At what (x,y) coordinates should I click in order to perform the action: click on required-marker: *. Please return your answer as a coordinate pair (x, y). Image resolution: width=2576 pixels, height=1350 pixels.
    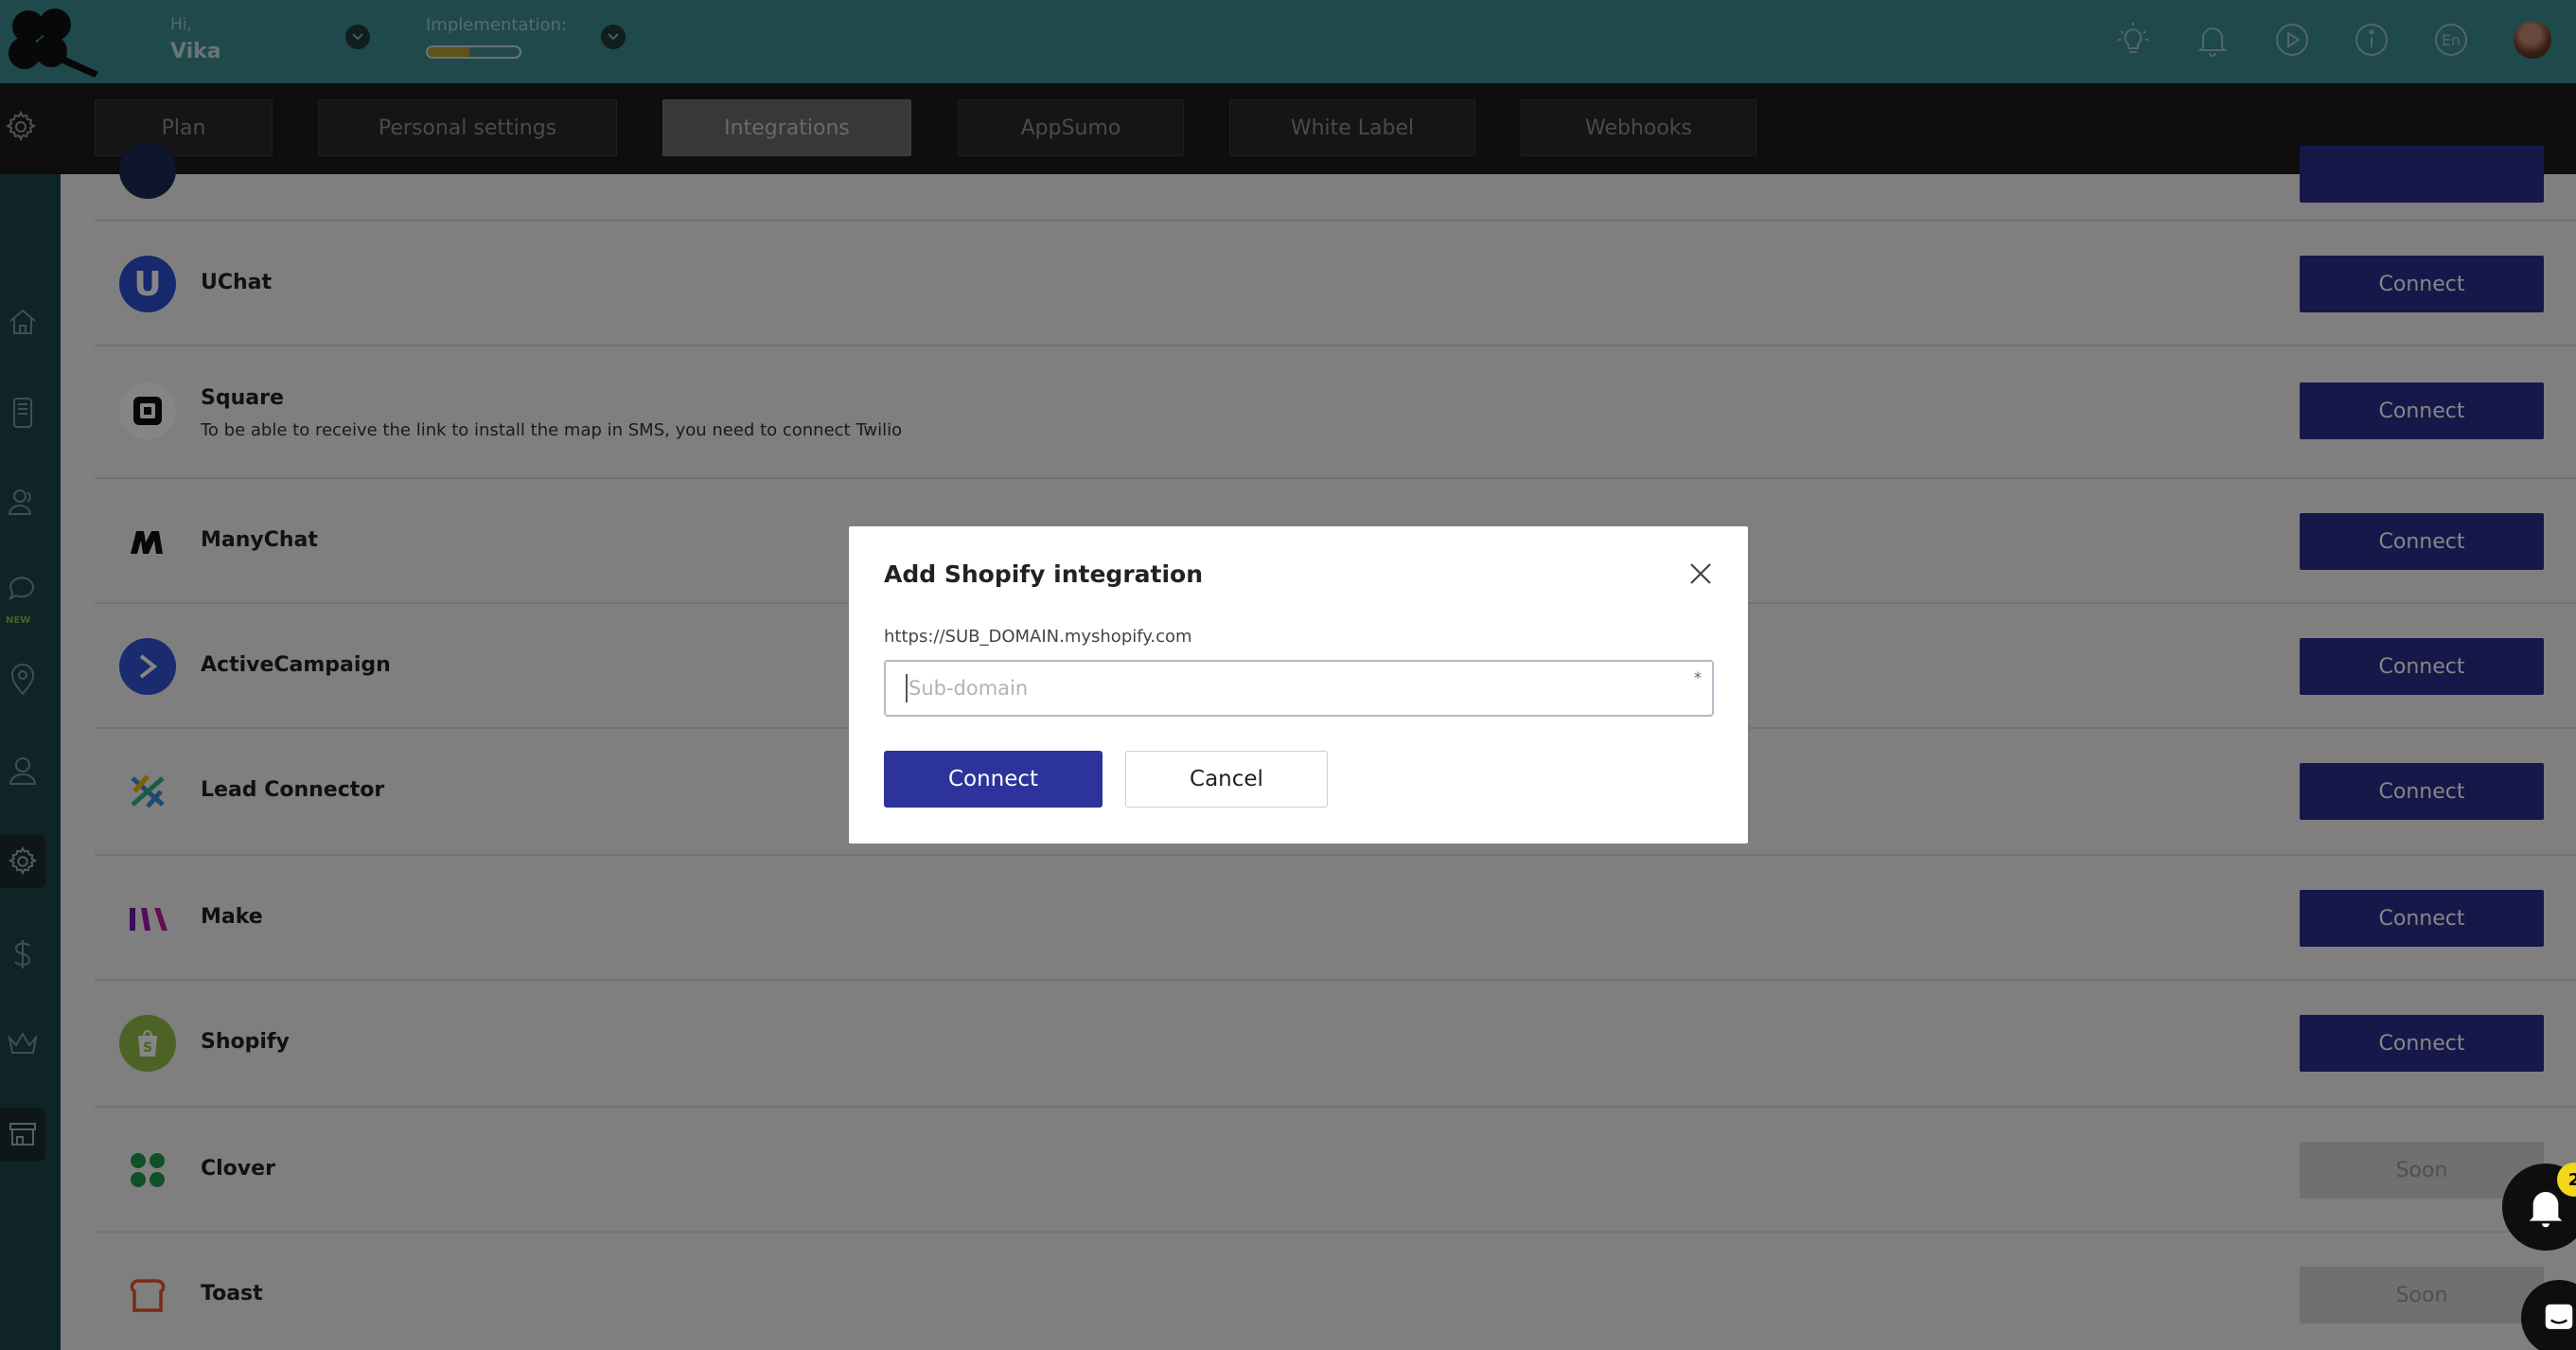
    Looking at the image, I should click on (1698, 677).